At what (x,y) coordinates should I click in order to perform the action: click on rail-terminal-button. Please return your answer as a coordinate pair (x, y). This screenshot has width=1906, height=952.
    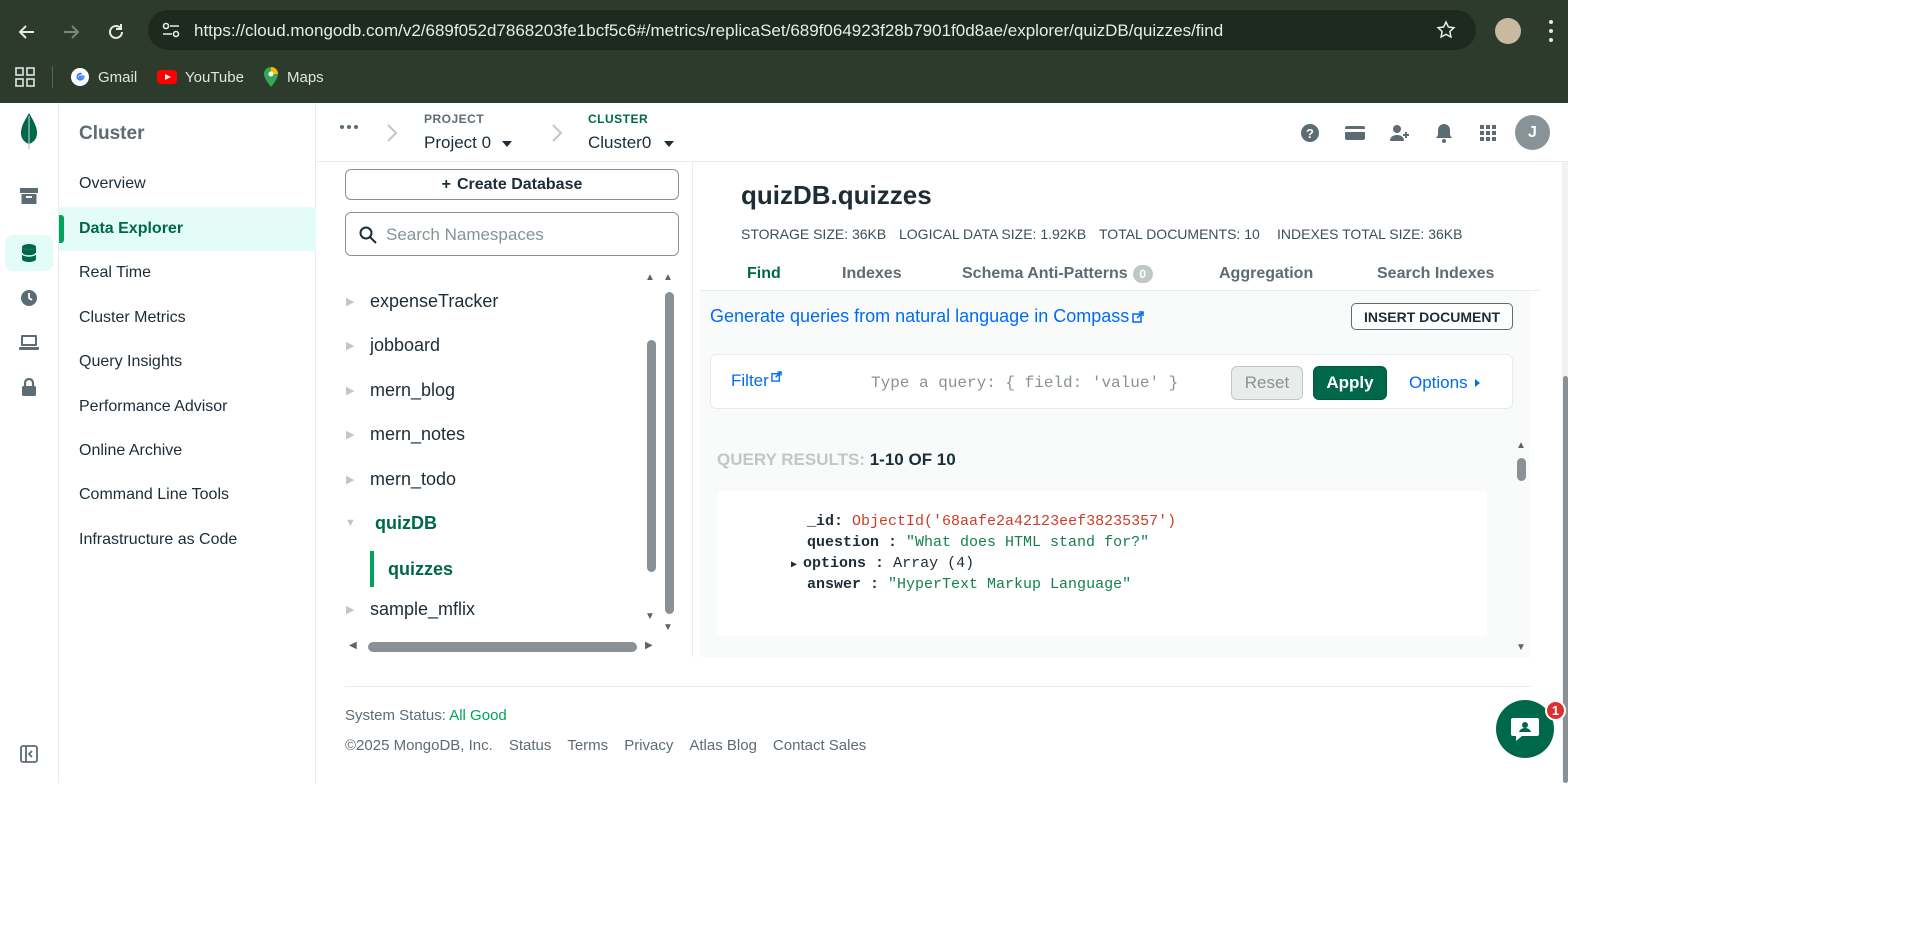
    Looking at the image, I should click on (29, 343).